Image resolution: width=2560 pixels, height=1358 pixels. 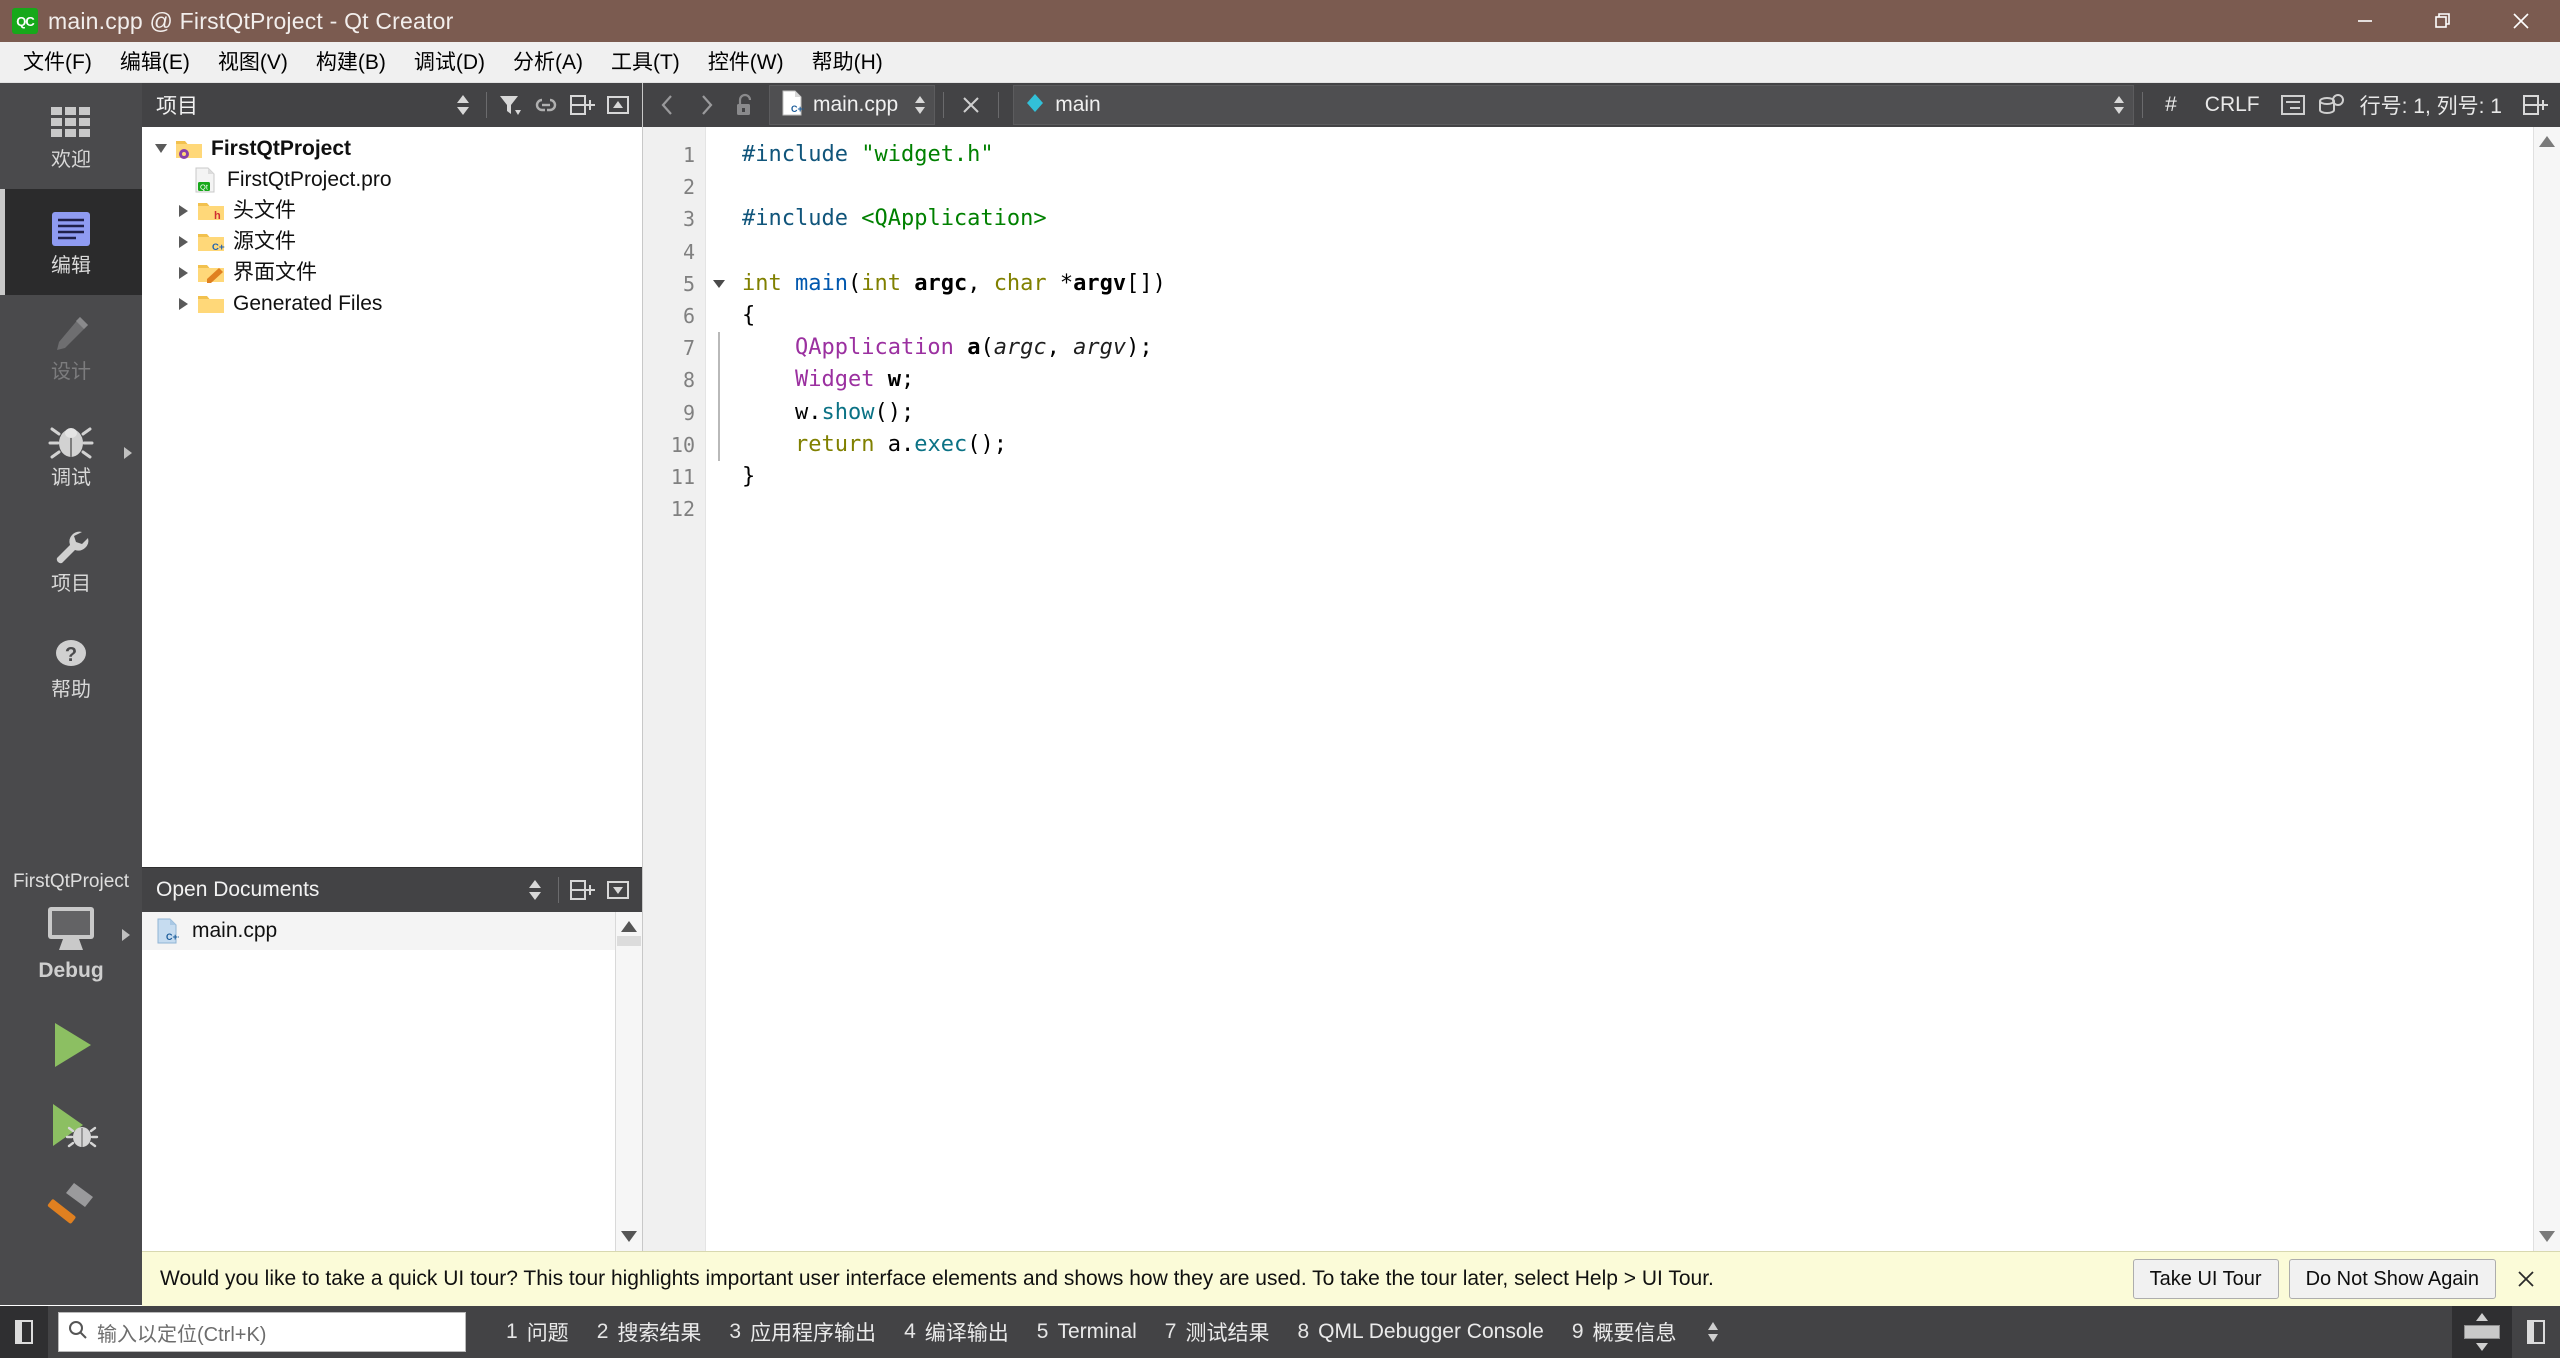 What do you see at coordinates (275, 272) in the screenshot?
I see `tree-item-label: 界面文件` at bounding box center [275, 272].